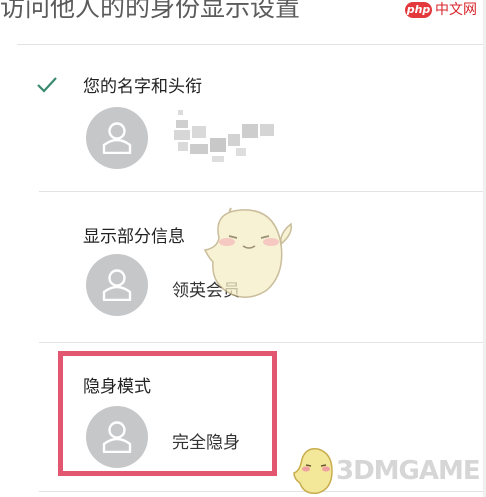 The image size is (486, 497). Describe the element at coordinates (150, 11) in the screenshot. I see `page-title: 访问他人的的身份显示设置` at that location.